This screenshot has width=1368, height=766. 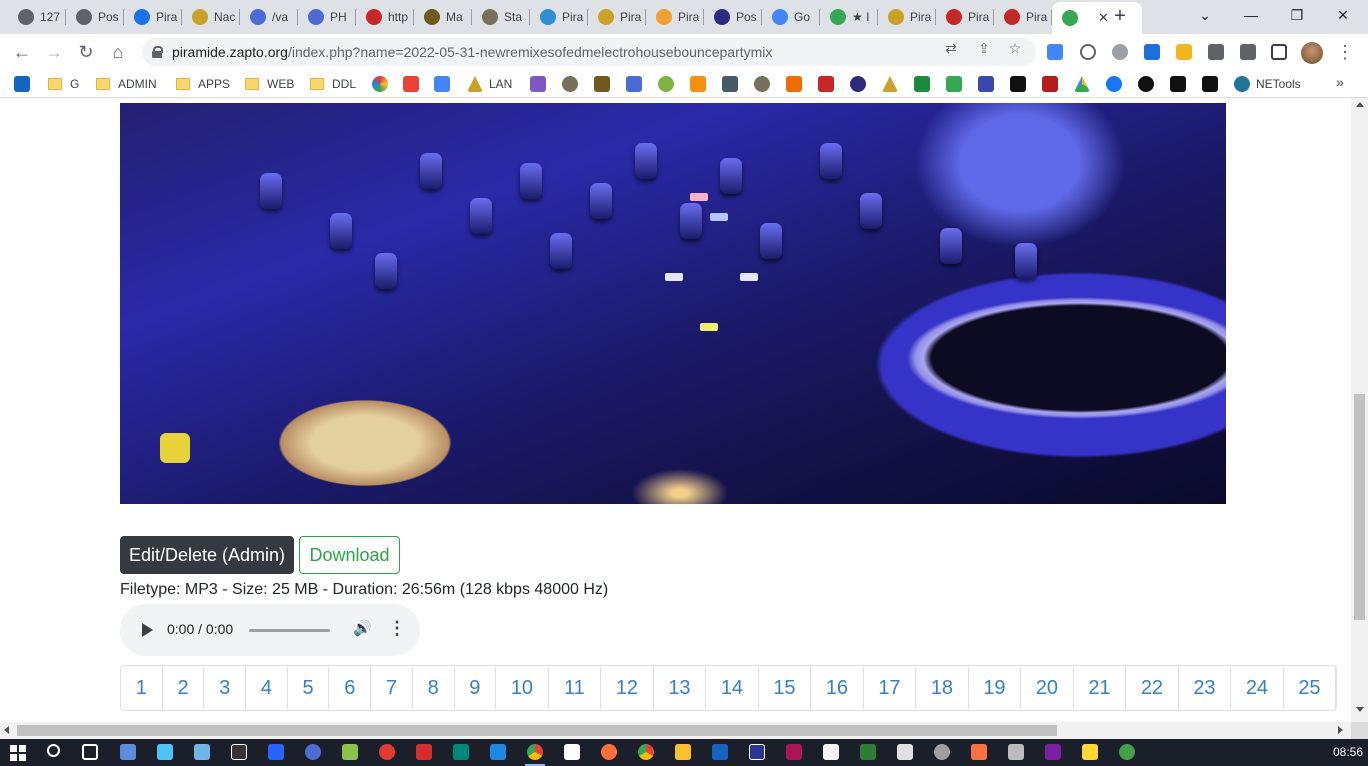 What do you see at coordinates (147, 630) in the screenshot?
I see `play-icon` at bounding box center [147, 630].